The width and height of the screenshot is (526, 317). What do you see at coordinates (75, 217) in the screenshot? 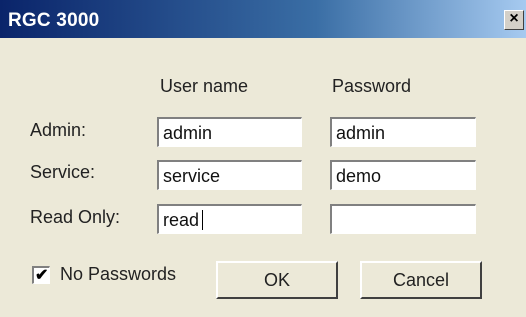
I see `readonly-label: Read Only:` at bounding box center [75, 217].